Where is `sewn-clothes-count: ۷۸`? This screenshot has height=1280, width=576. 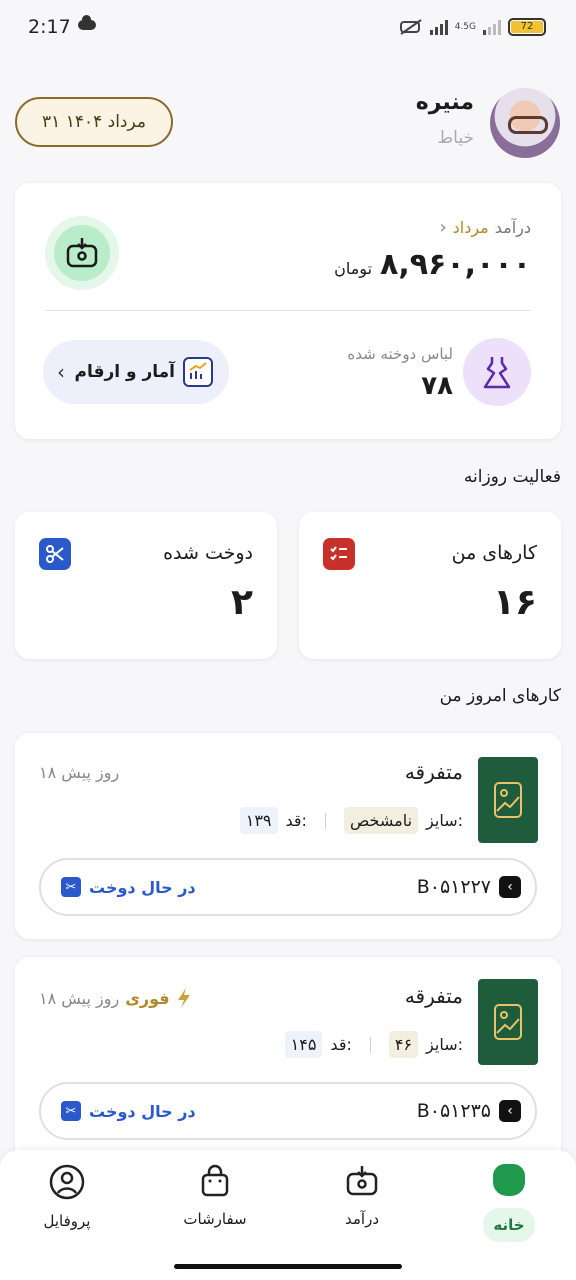
sewn-clothes-count: ۷۸ is located at coordinates (437, 386).